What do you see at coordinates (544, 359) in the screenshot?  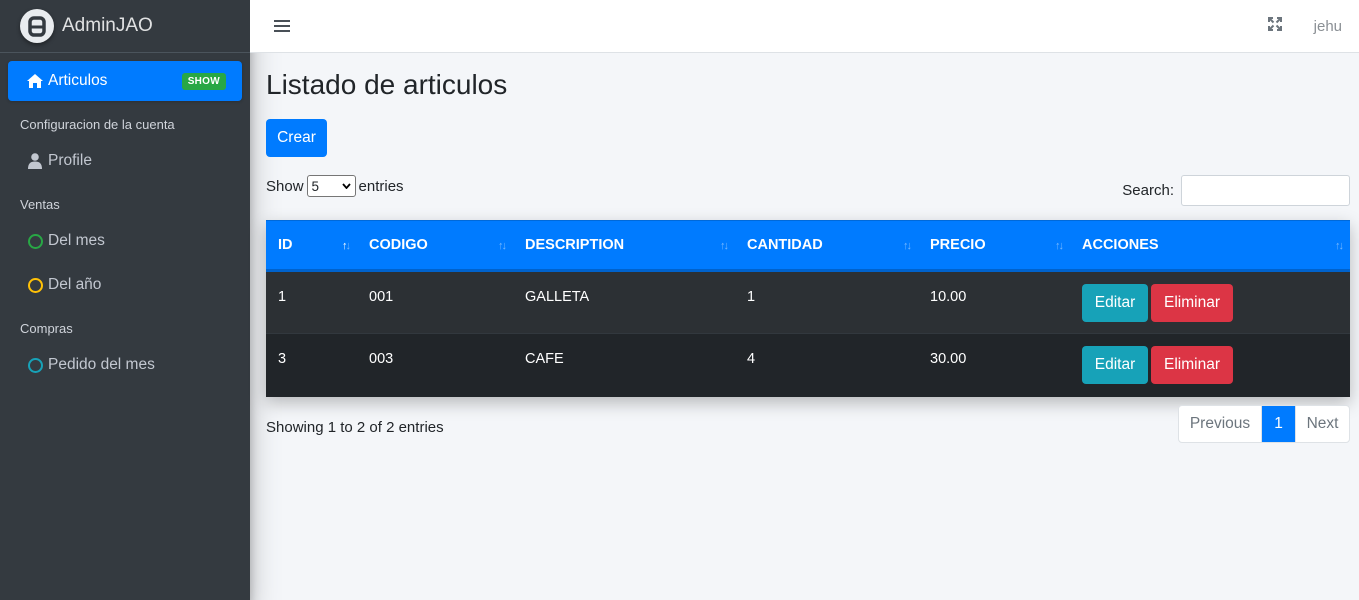 I see `cell-description: CAFE` at bounding box center [544, 359].